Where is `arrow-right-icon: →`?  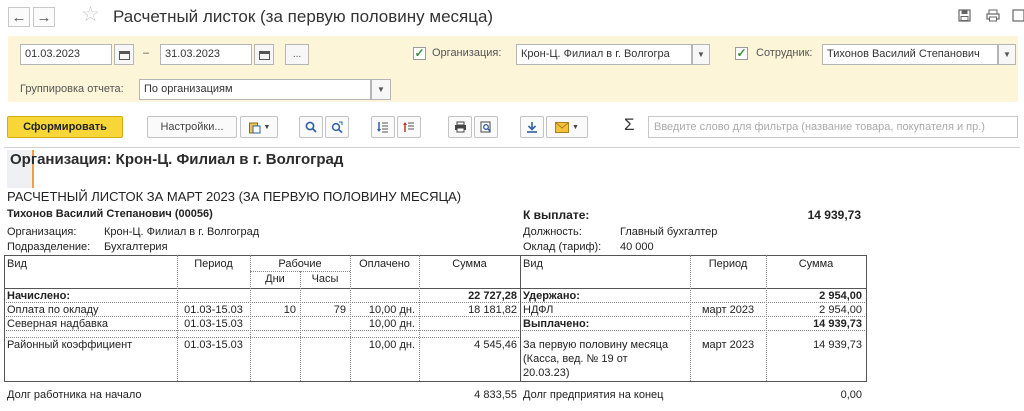 arrow-right-icon: → is located at coordinates (44, 17).